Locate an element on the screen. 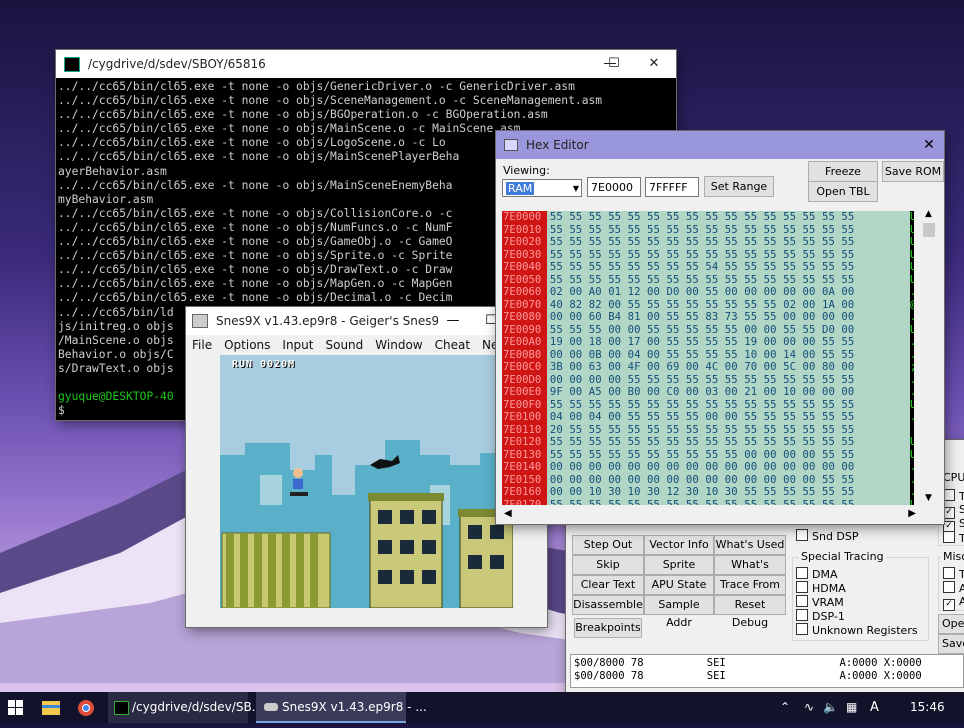 The width and height of the screenshot is (964, 728). step-out-button: Step Out is located at coordinates (608, 545).